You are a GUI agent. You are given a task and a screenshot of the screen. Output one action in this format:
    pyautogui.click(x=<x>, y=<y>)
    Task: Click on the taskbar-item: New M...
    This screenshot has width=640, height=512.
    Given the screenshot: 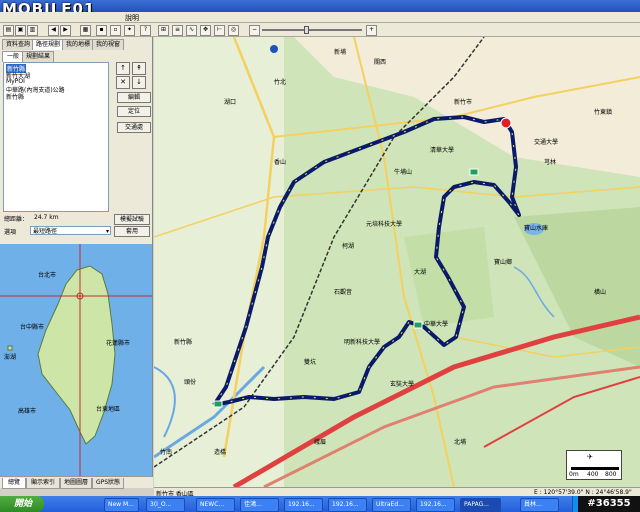 What is the action you would take?
    pyautogui.click(x=121, y=505)
    